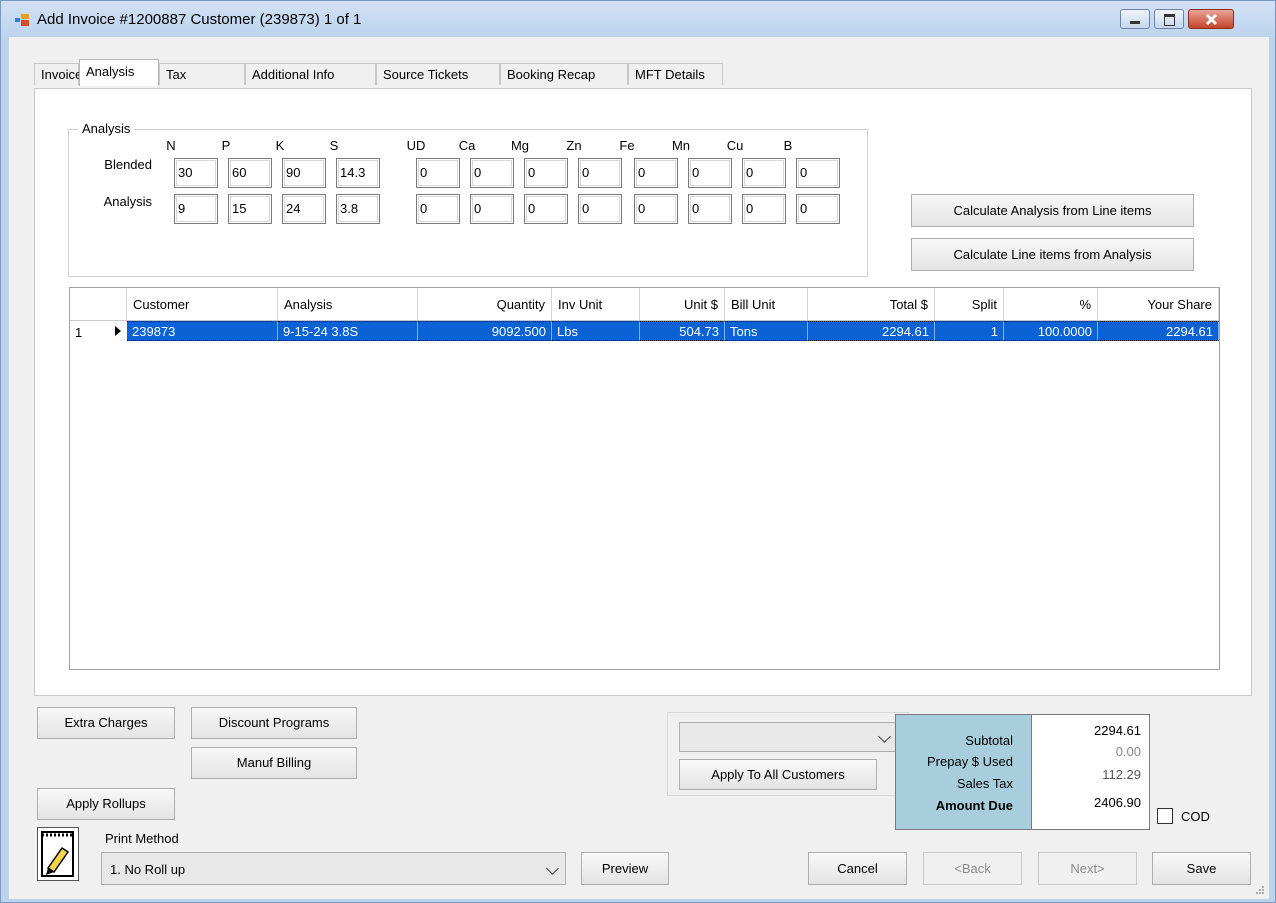 This screenshot has height=903, width=1276. Describe the element at coordinates (438, 173) in the screenshot. I see `blended-ud-input: 0` at that location.